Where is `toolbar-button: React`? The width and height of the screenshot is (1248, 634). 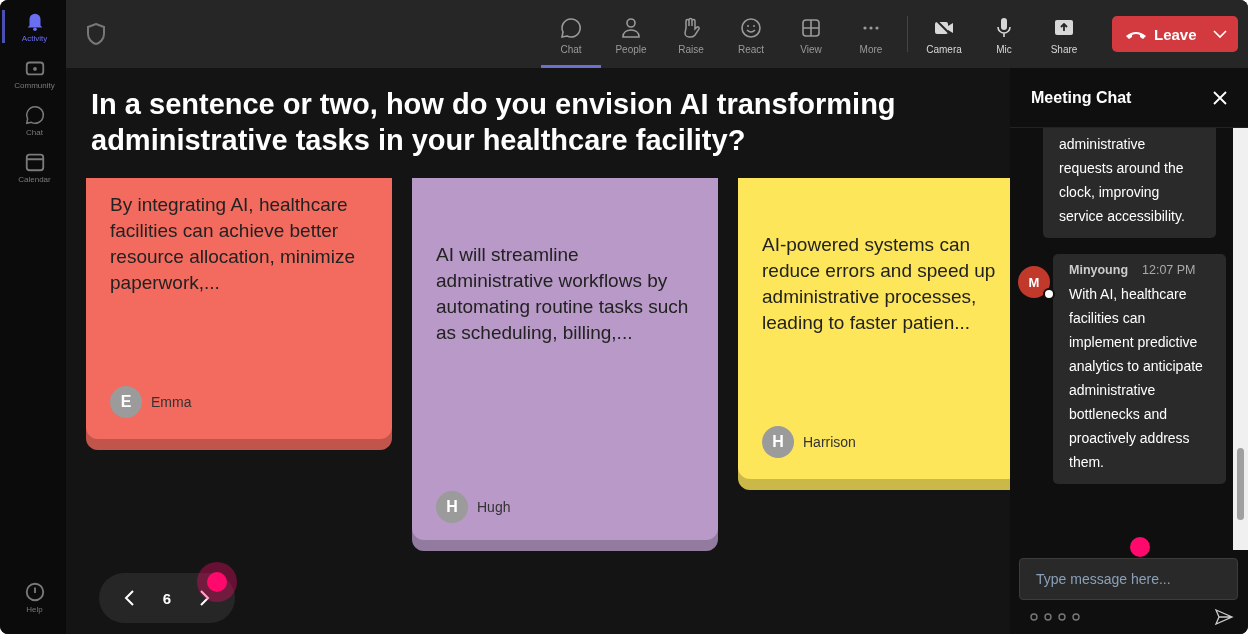
toolbar-button: React is located at coordinates (751, 34).